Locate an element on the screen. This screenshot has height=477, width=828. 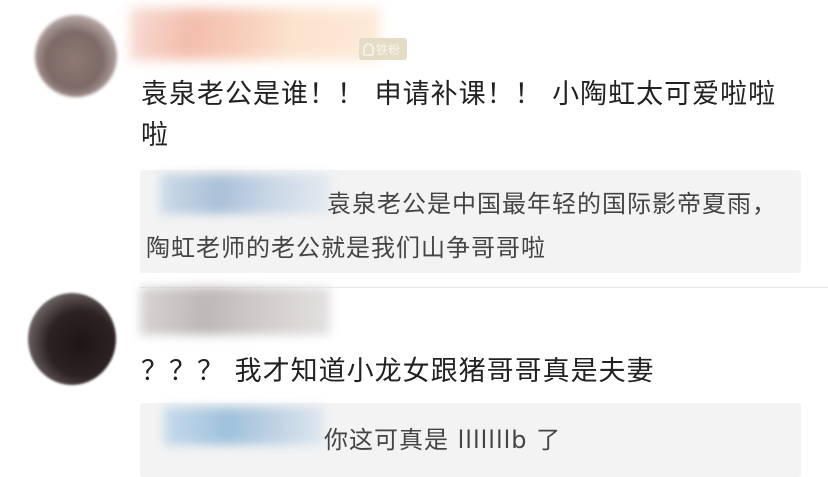
reply-text: 袁泉老公是中国最年轻的国际影帝夏雨，陶虹老师的老公就是我们山争哥哥啦 is located at coordinates (461, 226).